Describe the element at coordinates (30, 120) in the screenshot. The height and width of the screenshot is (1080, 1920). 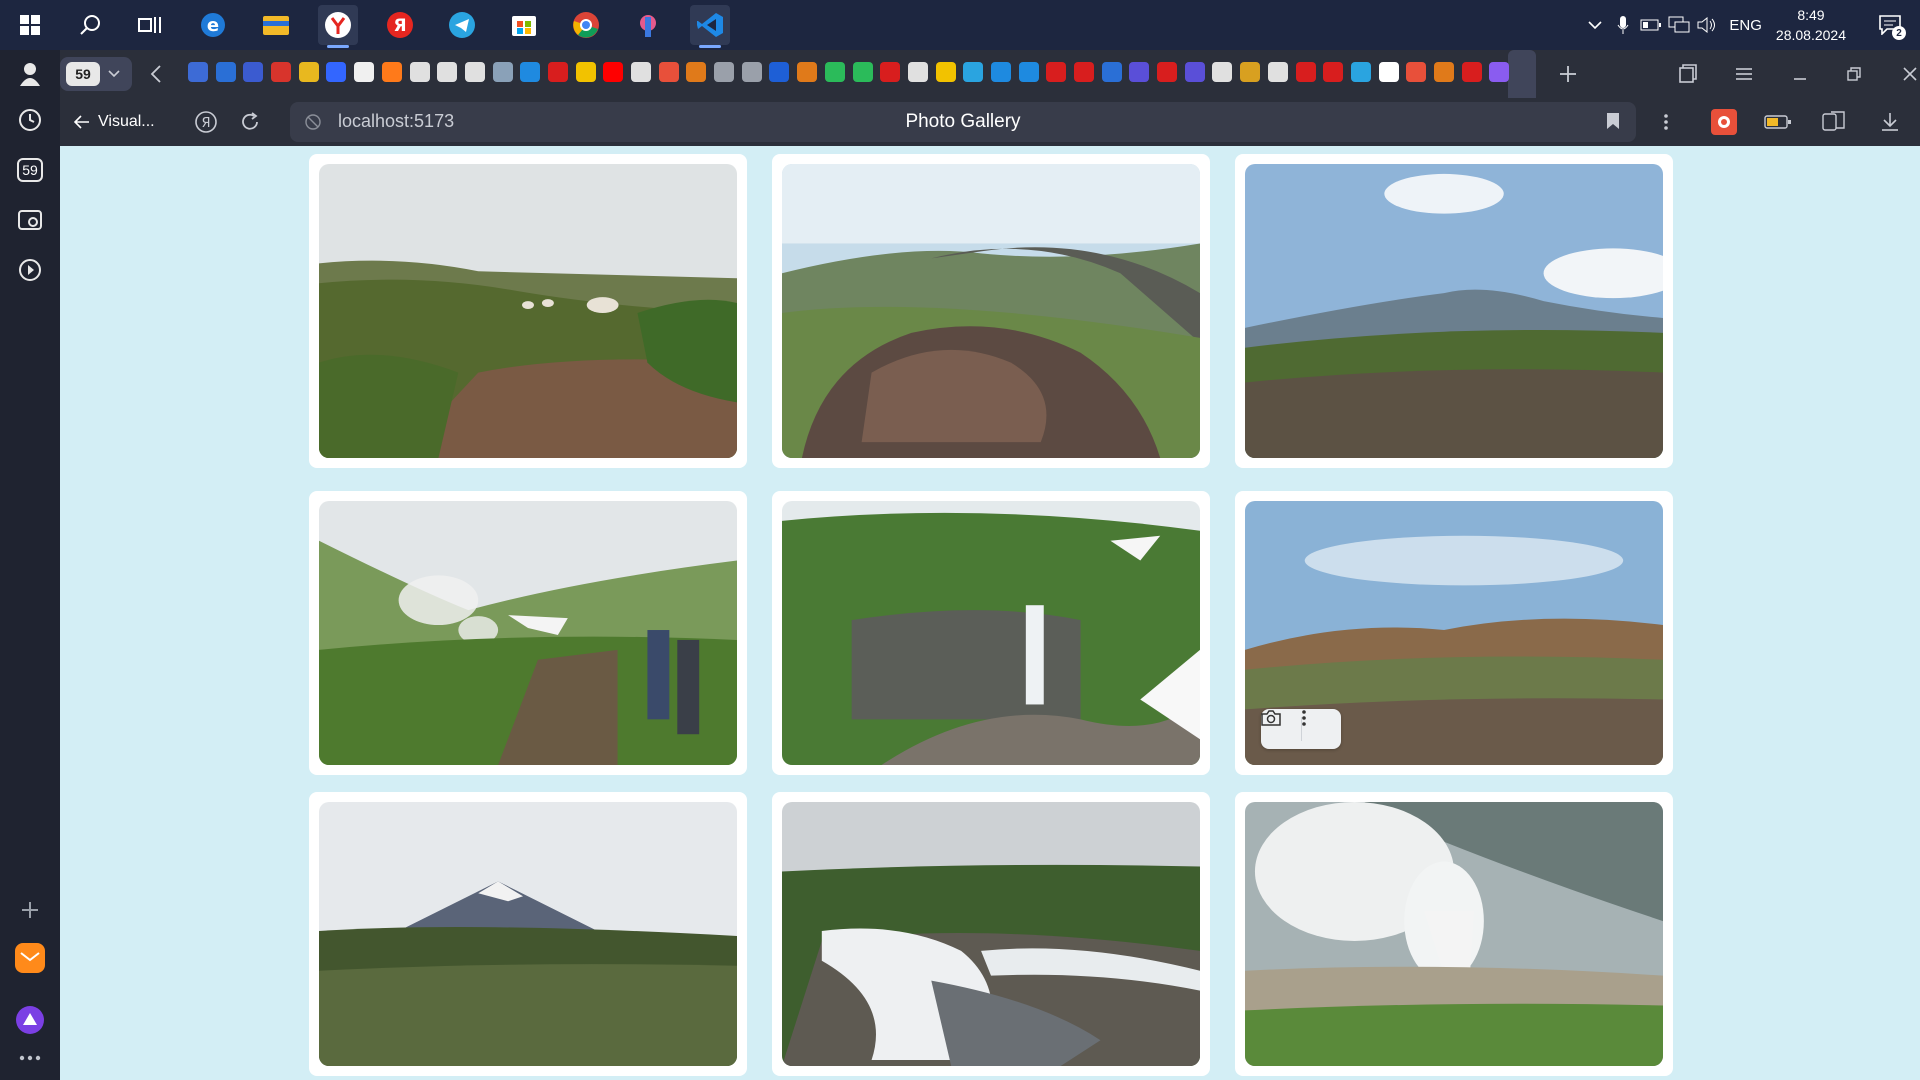
I see `history-icon` at that location.